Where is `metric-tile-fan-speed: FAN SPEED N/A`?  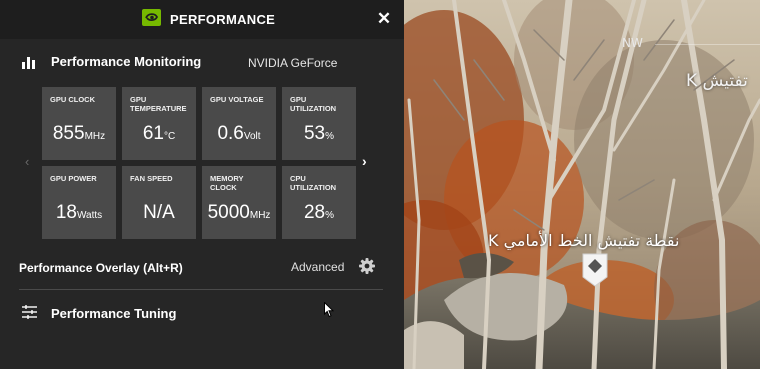 metric-tile-fan-speed: FAN SPEED N/A is located at coordinates (159, 202).